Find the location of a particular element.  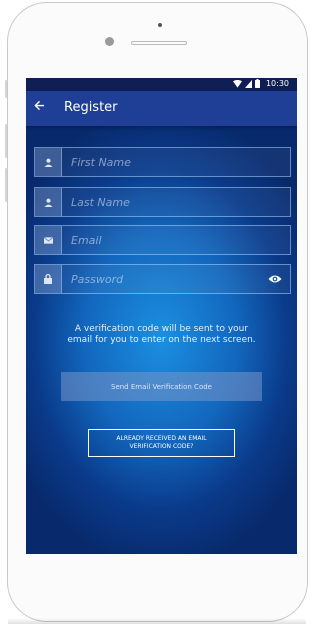

first-name-field-container is located at coordinates (162, 162).